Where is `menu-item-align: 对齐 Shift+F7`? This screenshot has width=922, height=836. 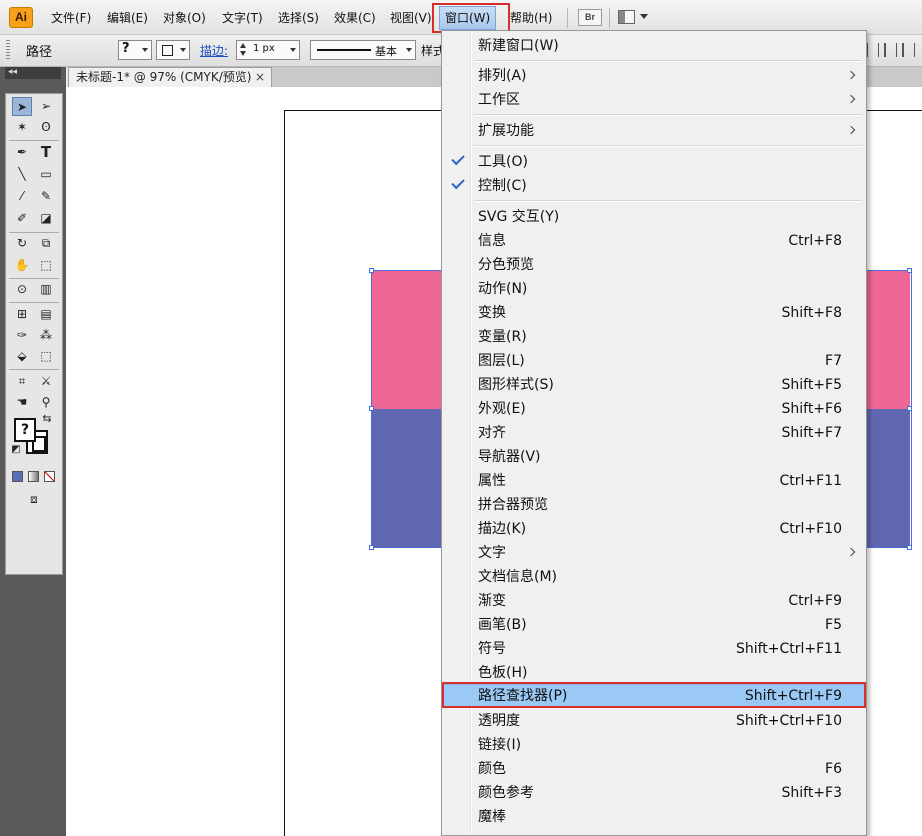
menu-item-align: 对齐 Shift+F7 is located at coordinates (654, 433).